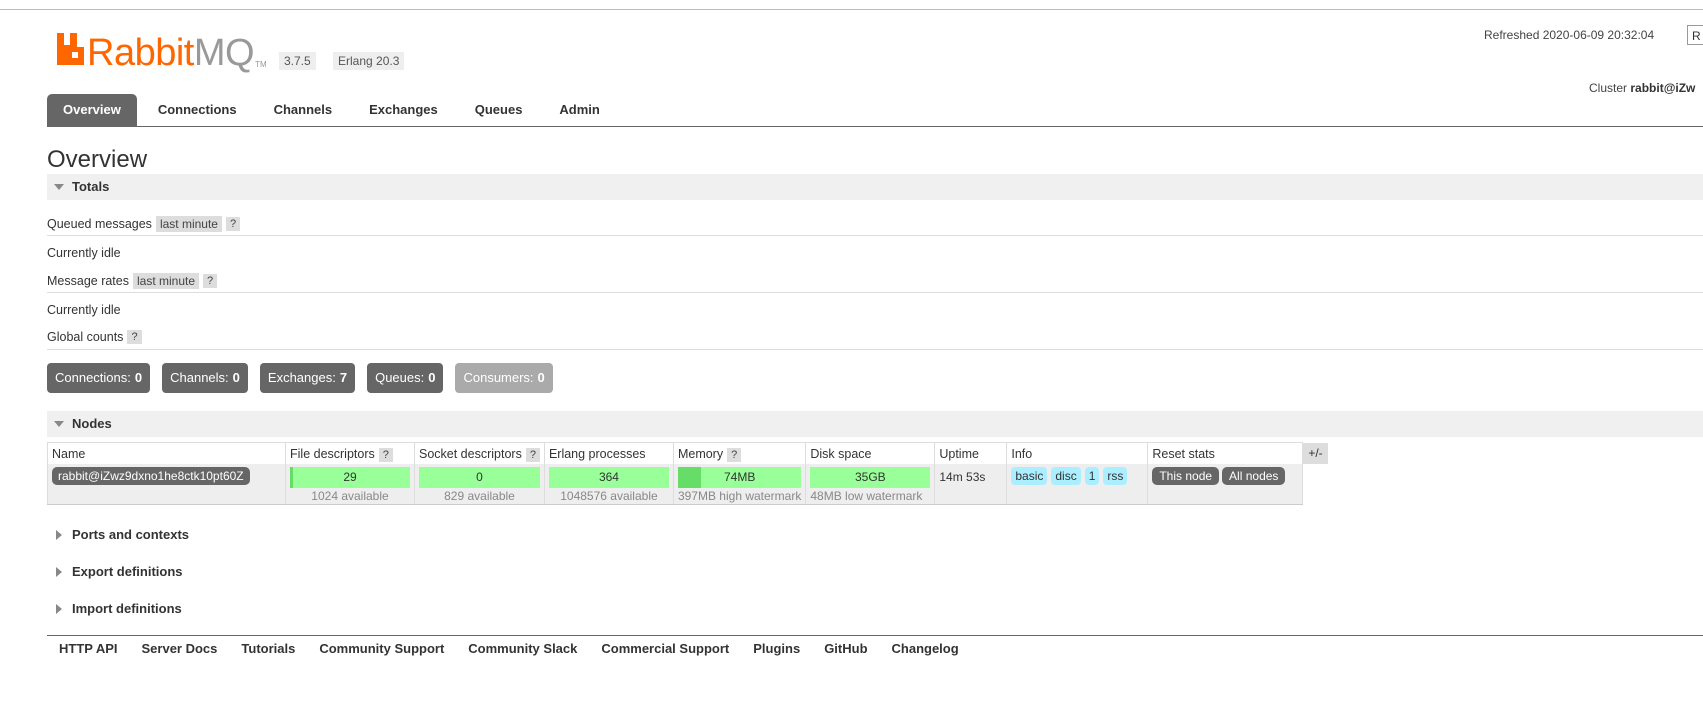 This screenshot has height=717, width=1703. I want to click on queued-status: Currently idle, so click(84, 253).